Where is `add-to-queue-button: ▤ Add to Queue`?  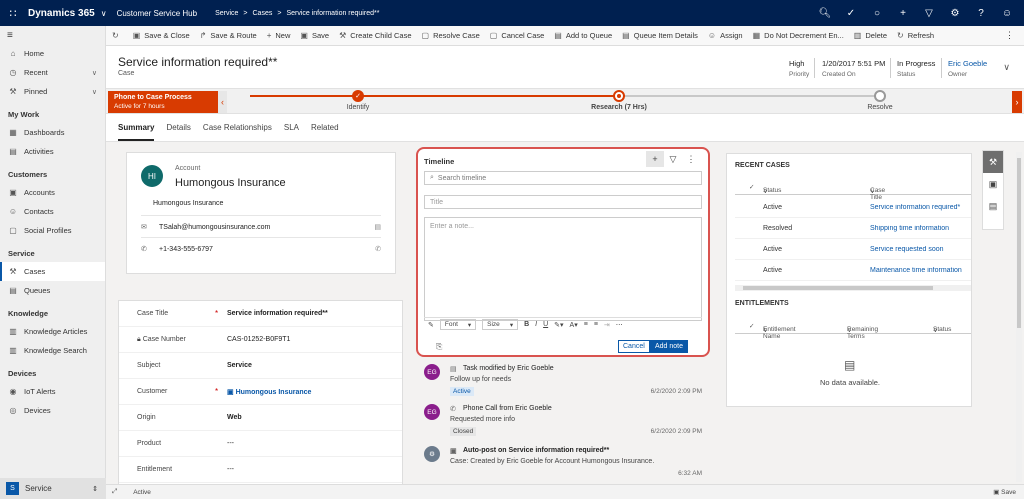
add-to-queue-button: ▤ Add to Queue is located at coordinates (583, 35).